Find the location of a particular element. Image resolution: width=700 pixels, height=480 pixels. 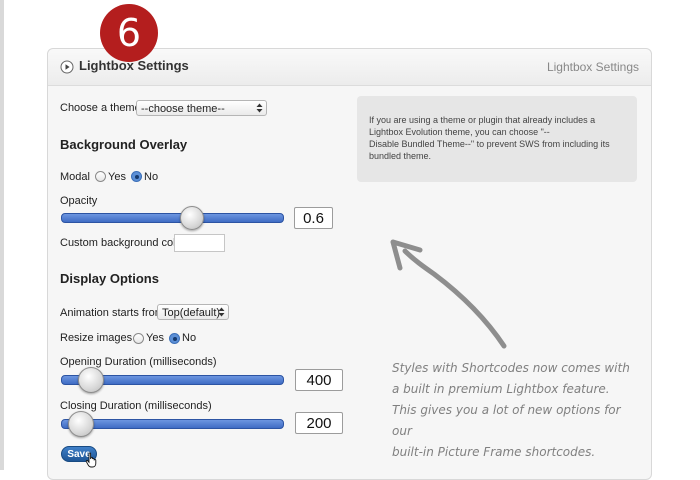

resize-yes-radio is located at coordinates (138, 338).